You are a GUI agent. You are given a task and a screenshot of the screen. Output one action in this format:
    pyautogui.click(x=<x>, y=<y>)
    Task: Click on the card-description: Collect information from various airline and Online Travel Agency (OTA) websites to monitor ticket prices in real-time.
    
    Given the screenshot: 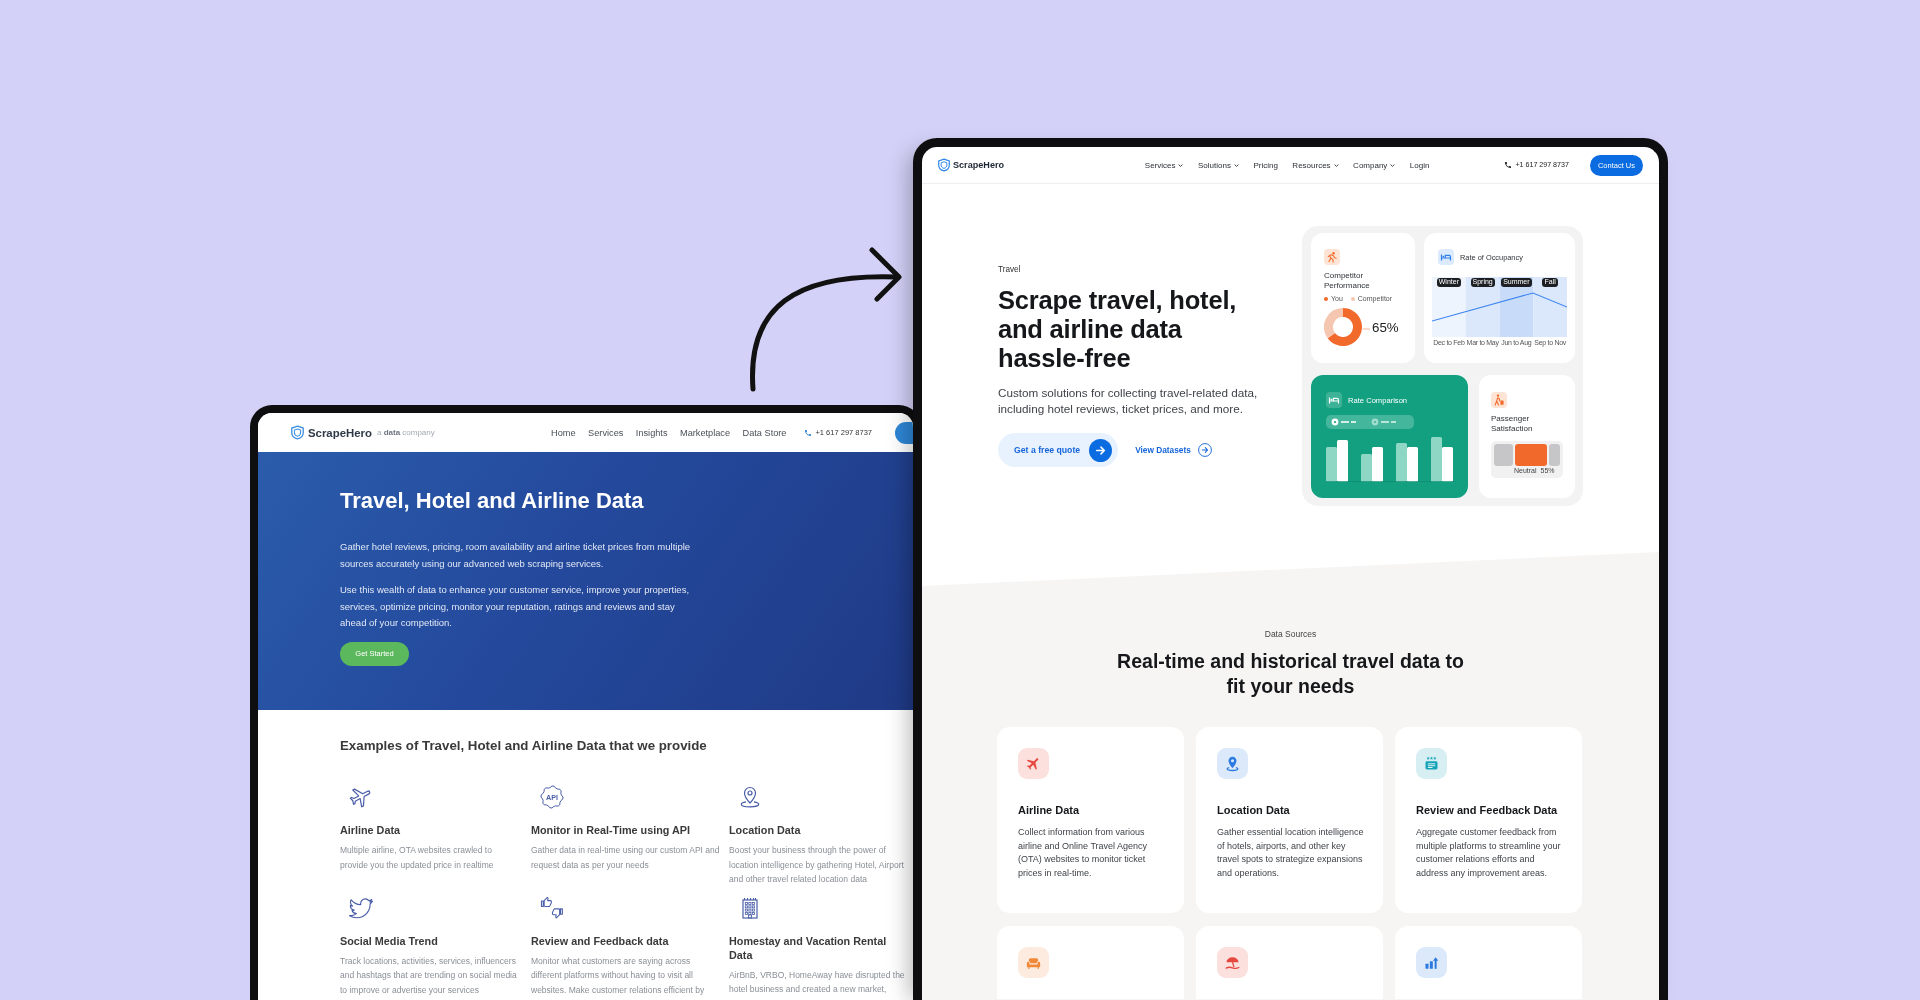 What is the action you would take?
    pyautogui.click(x=1083, y=853)
    